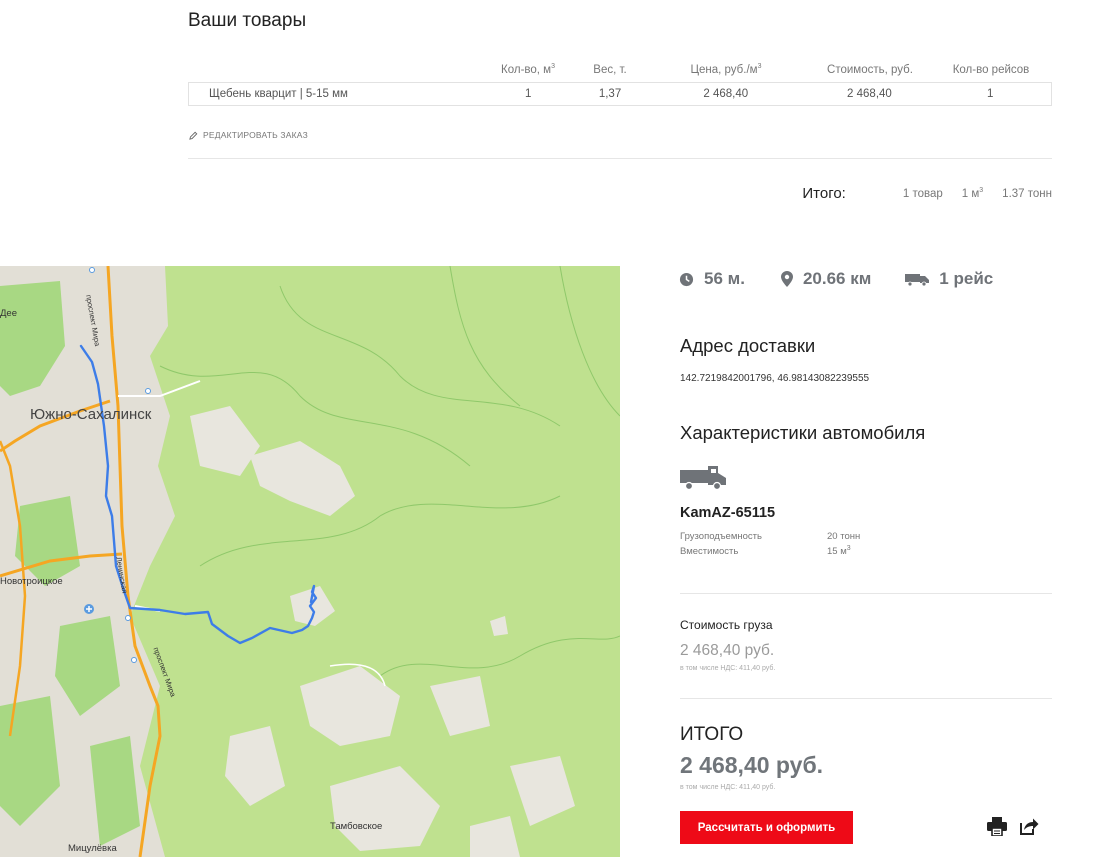 This screenshot has height=857, width=1115. What do you see at coordinates (839, 550) in the screenshot?
I see `volume-value: 15 м3` at bounding box center [839, 550].